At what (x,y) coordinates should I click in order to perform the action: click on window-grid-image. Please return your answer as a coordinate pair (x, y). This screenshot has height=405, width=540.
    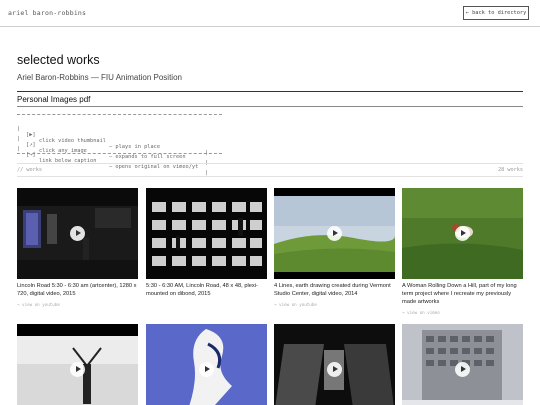
    Looking at the image, I should click on (206, 233).